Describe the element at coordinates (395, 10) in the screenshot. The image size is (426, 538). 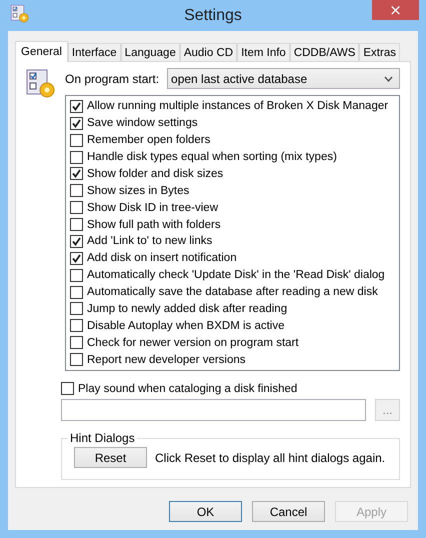
I see `close-button: ×` at that location.